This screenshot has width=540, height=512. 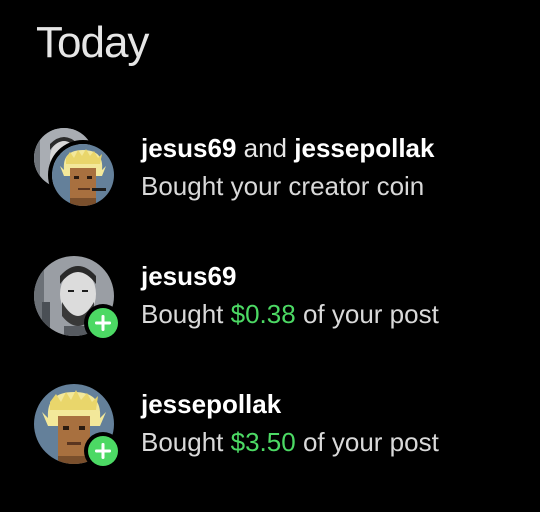 I want to click on notification-detail: Bought $0.38 of your post, so click(x=331, y=314).